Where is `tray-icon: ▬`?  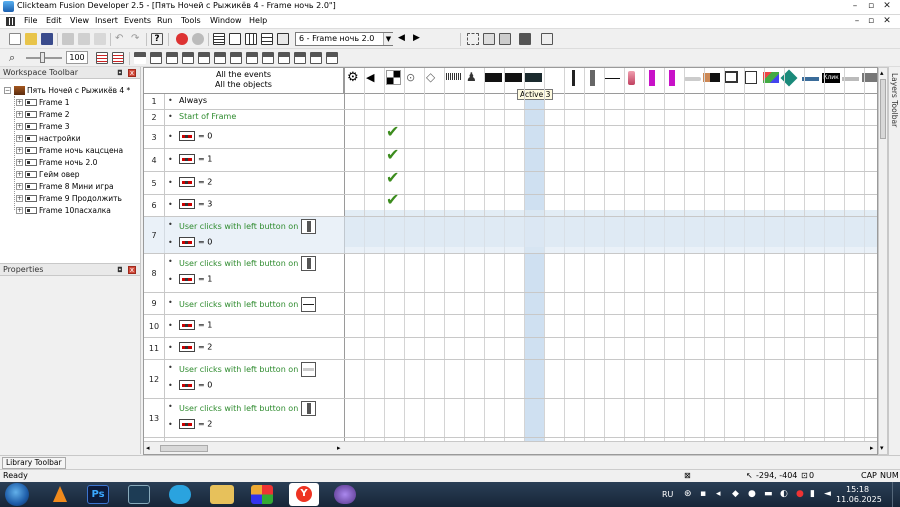 tray-icon: ▬ is located at coordinates (768, 494).